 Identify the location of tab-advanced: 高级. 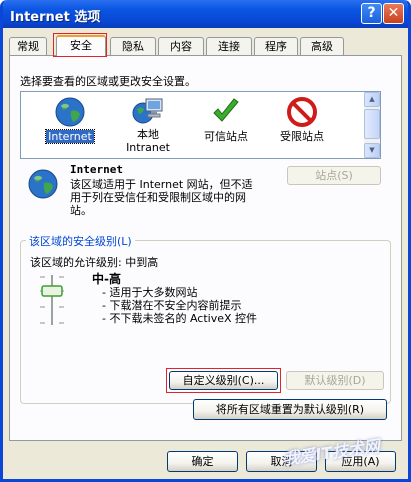
(322, 46).